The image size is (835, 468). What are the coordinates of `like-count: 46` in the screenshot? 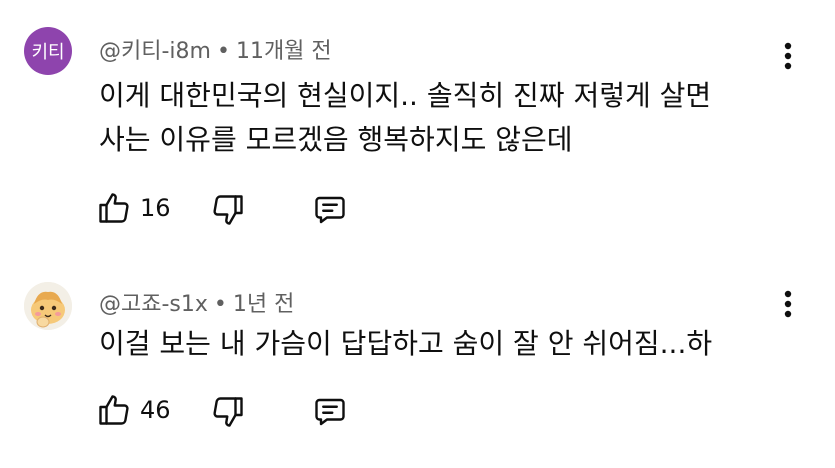 It's located at (155, 410).